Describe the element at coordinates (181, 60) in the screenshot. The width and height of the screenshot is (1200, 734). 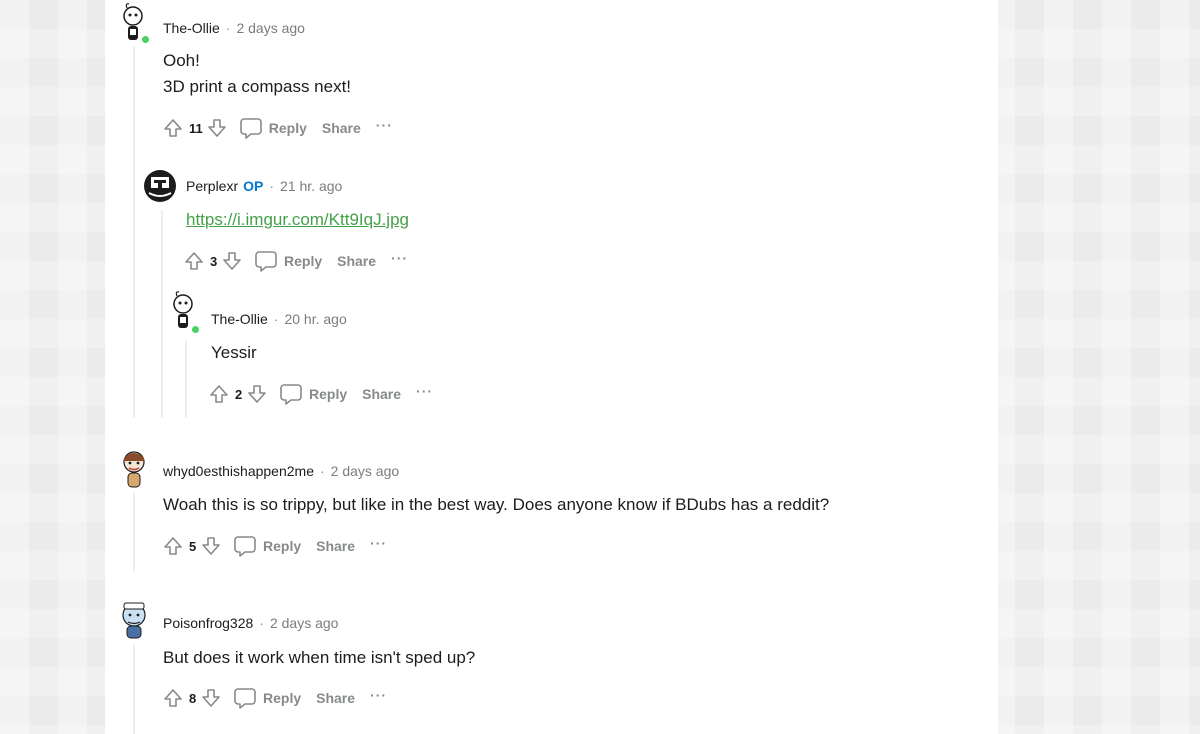
I see `comment-text-line: Ooh!` at that location.